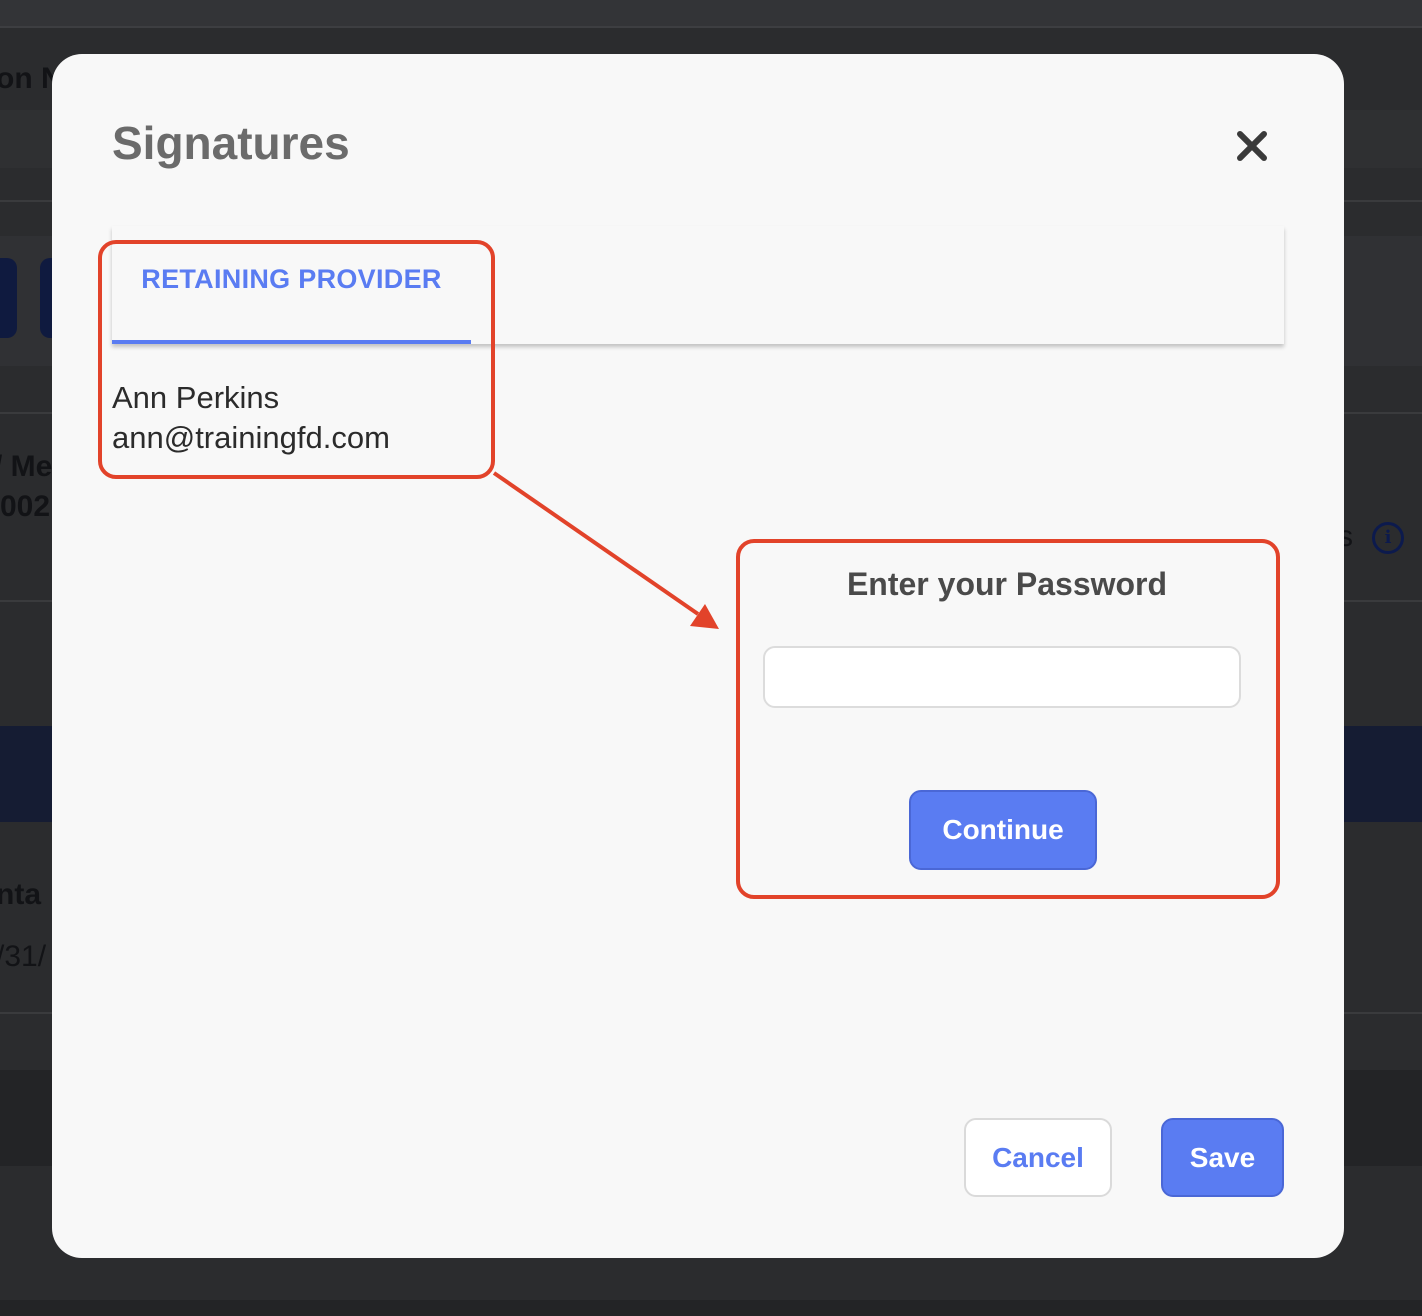  Describe the element at coordinates (1038, 1157) in the screenshot. I see `cancel-button: Cancel` at that location.